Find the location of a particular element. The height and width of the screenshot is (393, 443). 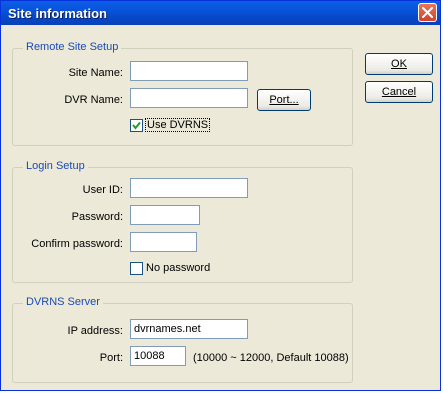

password-field is located at coordinates (165, 215).